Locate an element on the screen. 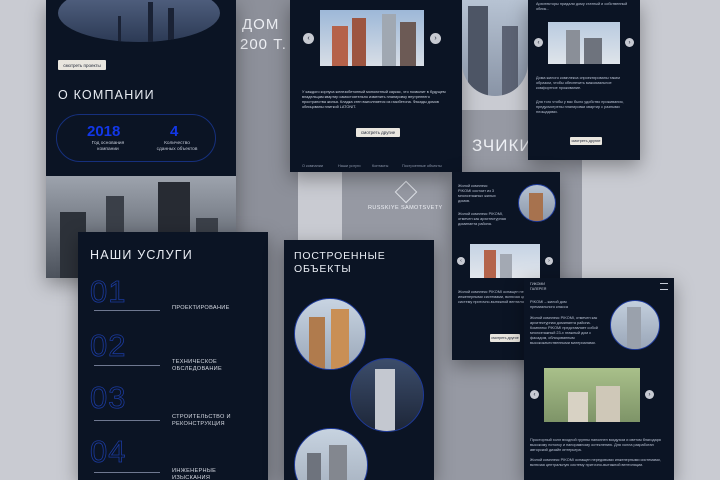 The height and width of the screenshot is (480, 720). complex-next-arrow: › is located at coordinates (629, 42).